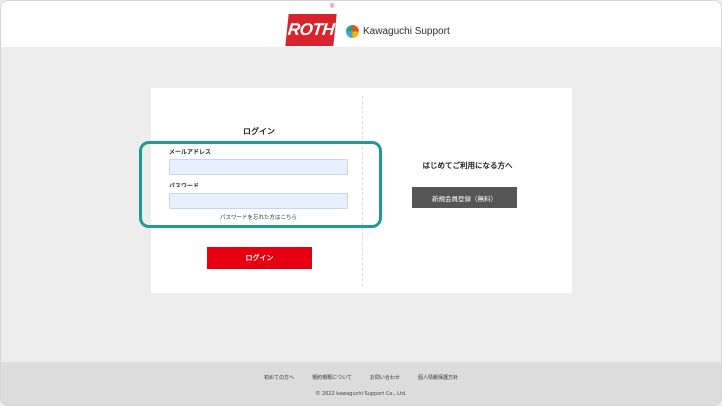 The width and height of the screenshot is (722, 406). Describe the element at coordinates (385, 377) in the screenshot. I see `footer-link-contact: お問い合わせ` at that location.